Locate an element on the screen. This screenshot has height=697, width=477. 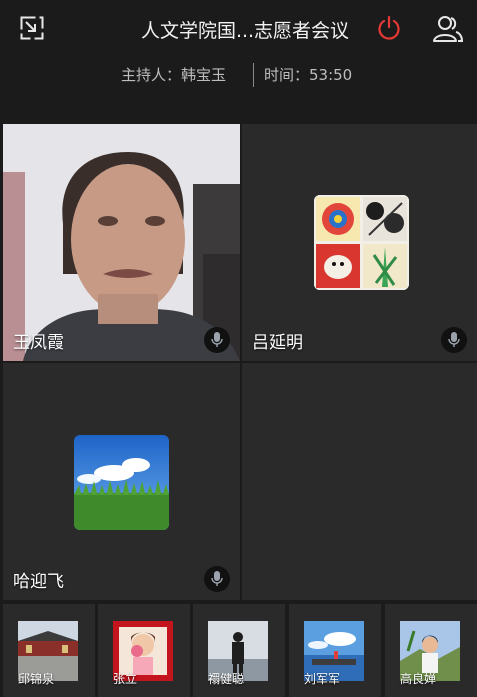
thumbnail-5: 高良婵 is located at coordinates (431, 650).